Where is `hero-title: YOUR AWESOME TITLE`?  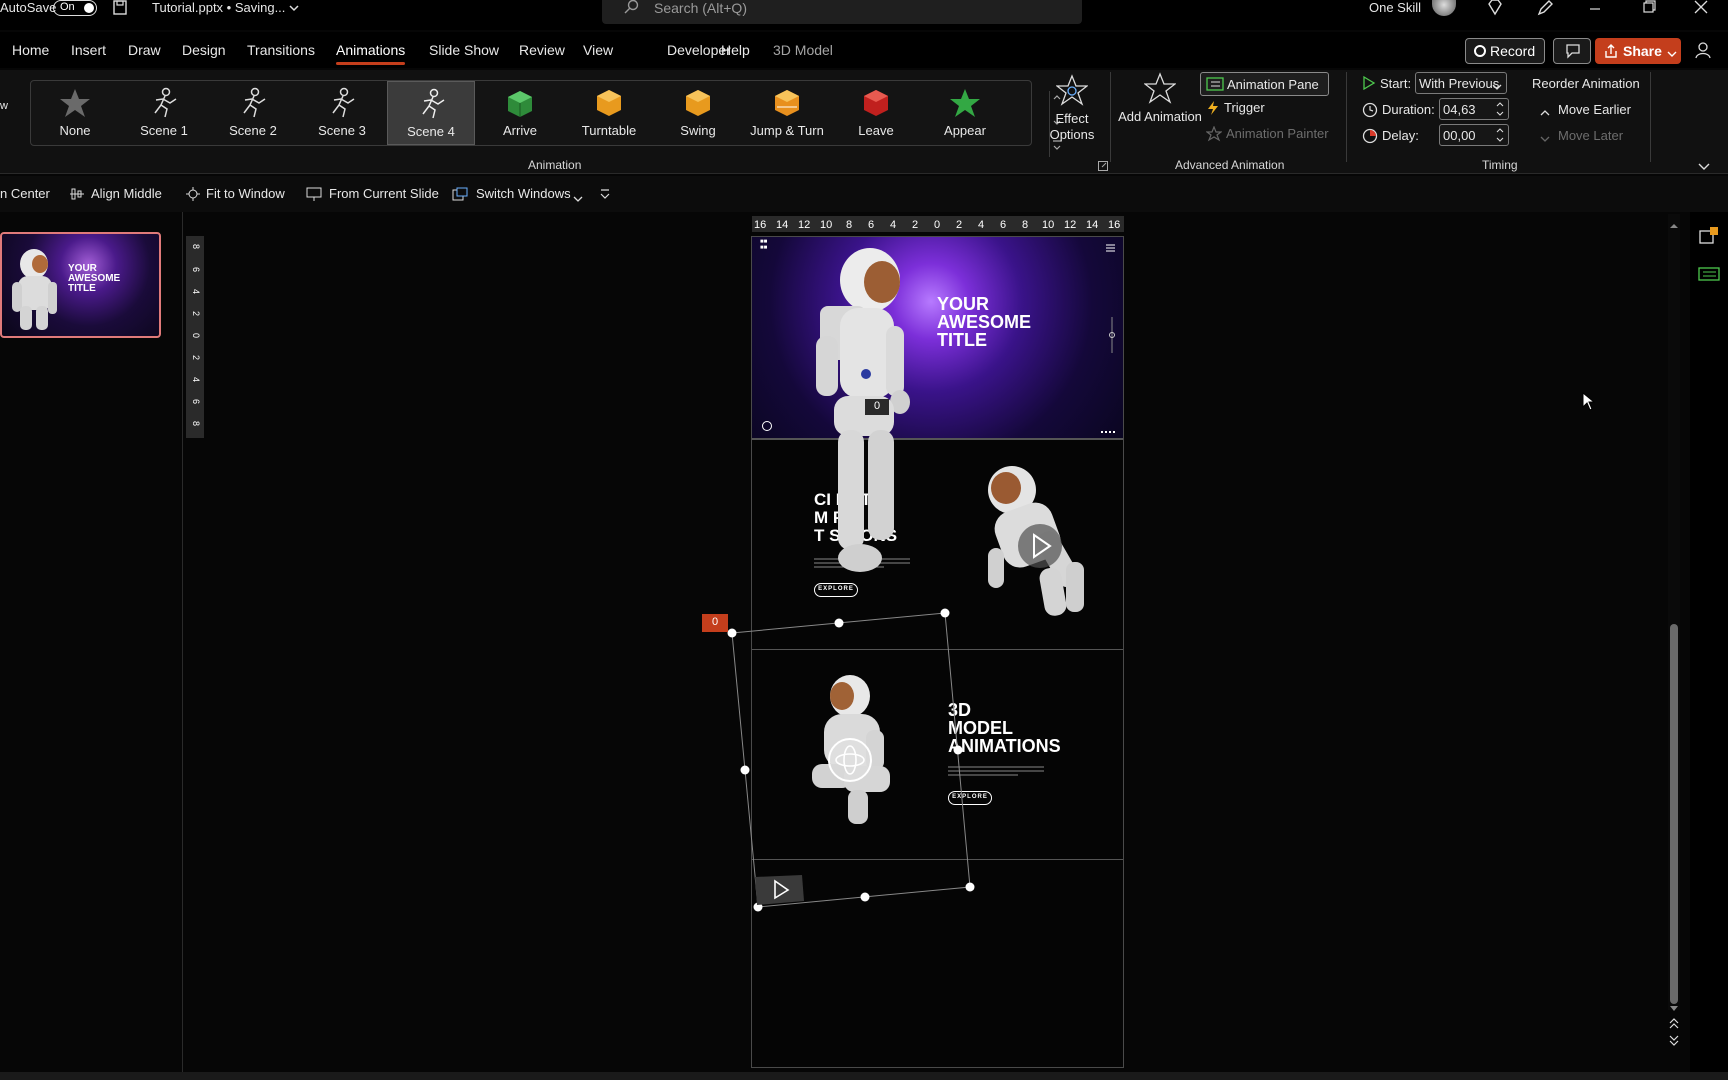 hero-title: YOUR AWESOME TITLE is located at coordinates (984, 322).